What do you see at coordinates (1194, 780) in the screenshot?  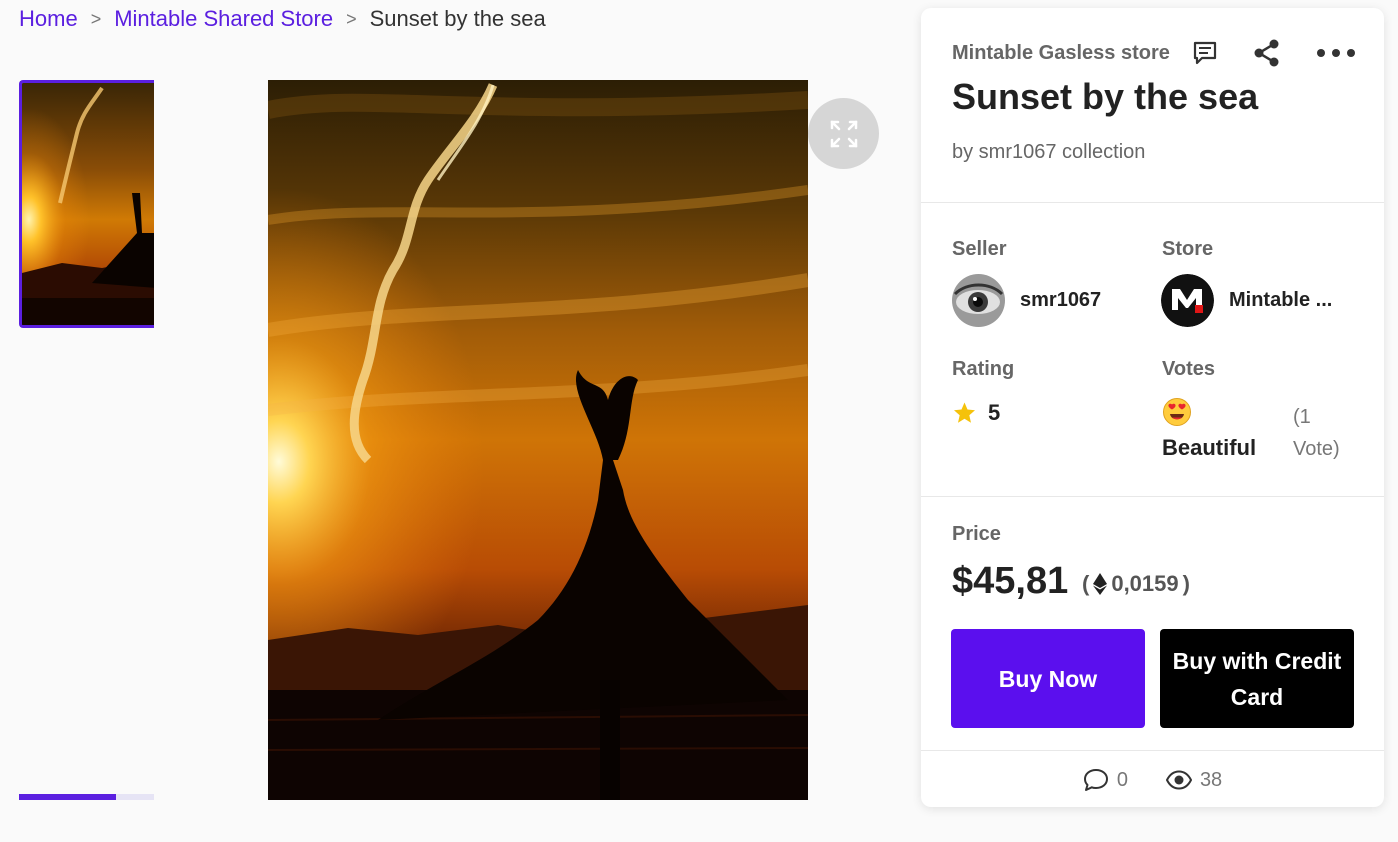 I see `view-count: 38` at bounding box center [1194, 780].